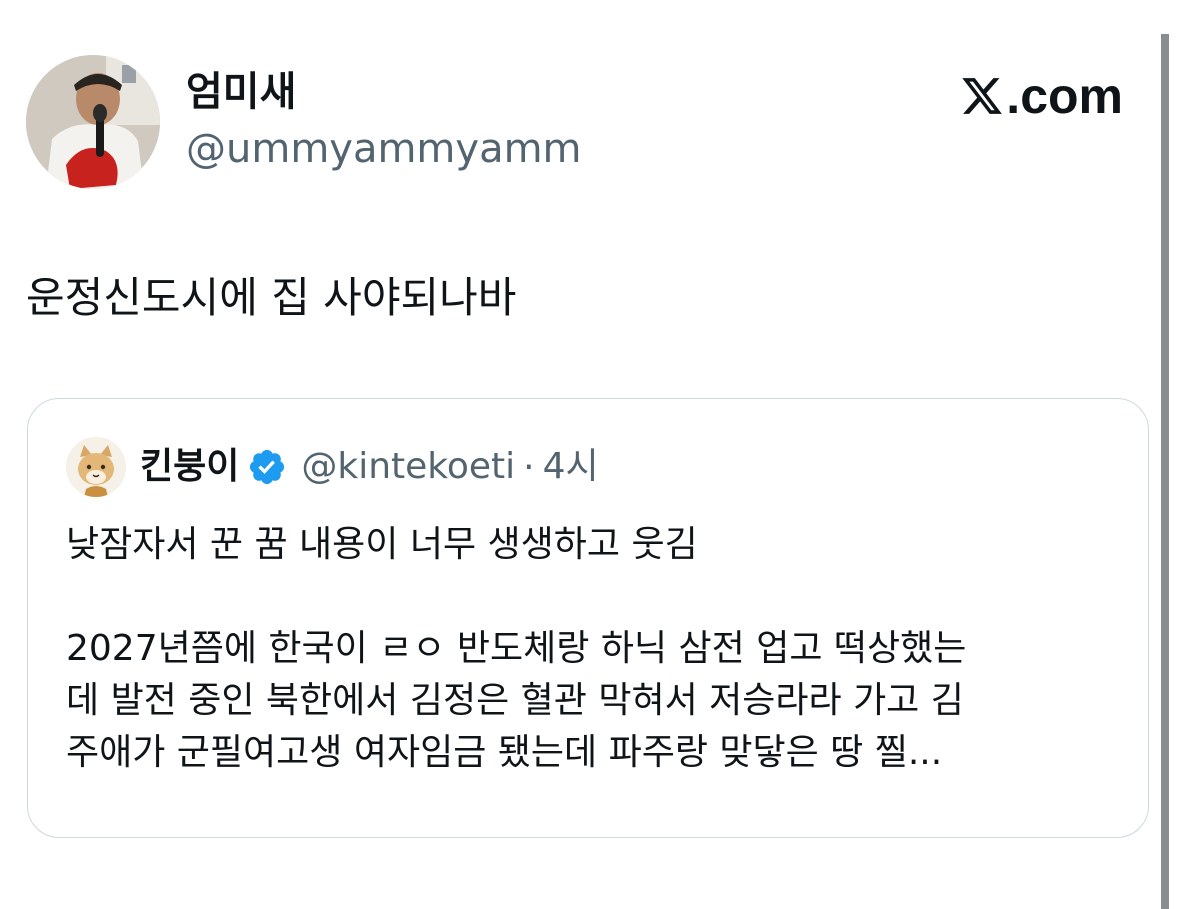  What do you see at coordinates (267, 467) in the screenshot?
I see `verified-badge-icon` at bounding box center [267, 467].